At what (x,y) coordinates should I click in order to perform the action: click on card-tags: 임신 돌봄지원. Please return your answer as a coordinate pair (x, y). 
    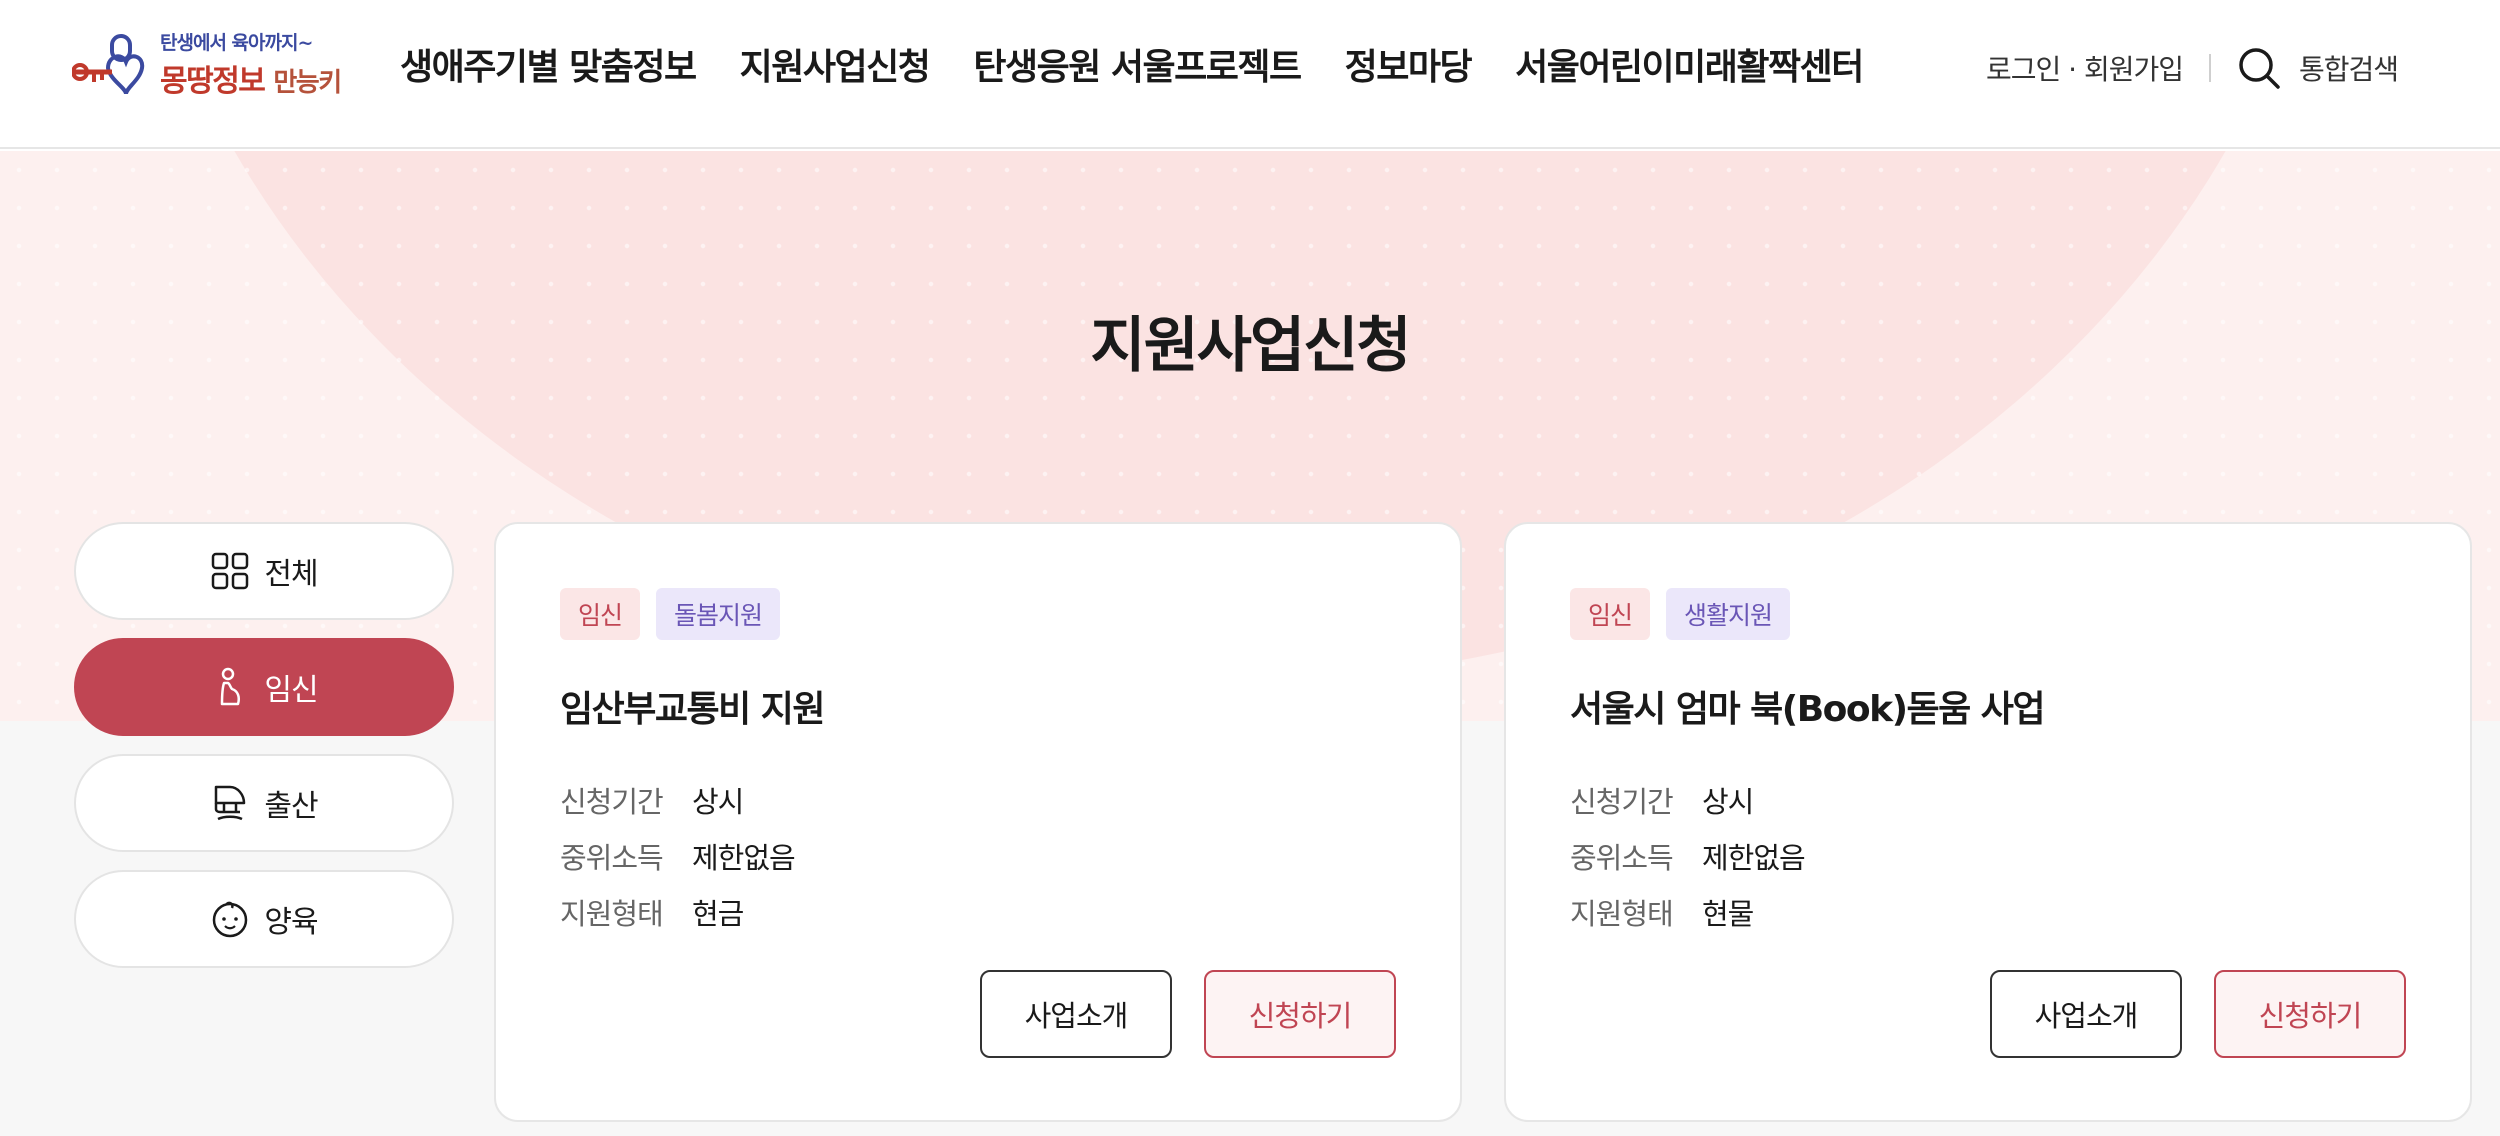
    Looking at the image, I should click on (670, 614).